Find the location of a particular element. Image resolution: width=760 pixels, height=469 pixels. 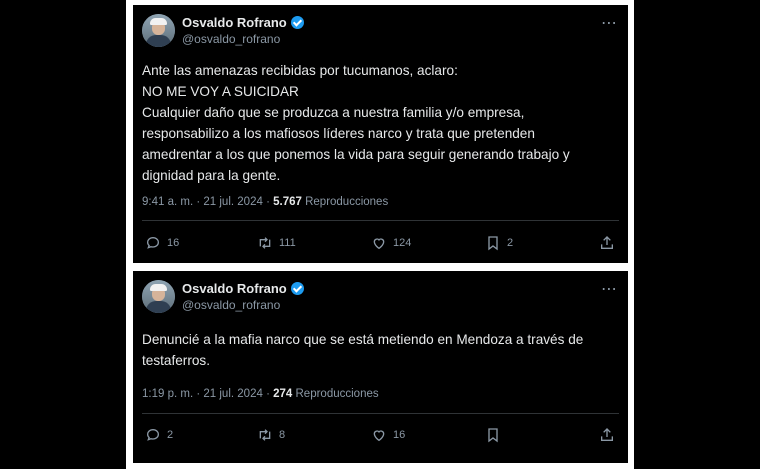

bookmark-button is located at coordinates (496, 435).